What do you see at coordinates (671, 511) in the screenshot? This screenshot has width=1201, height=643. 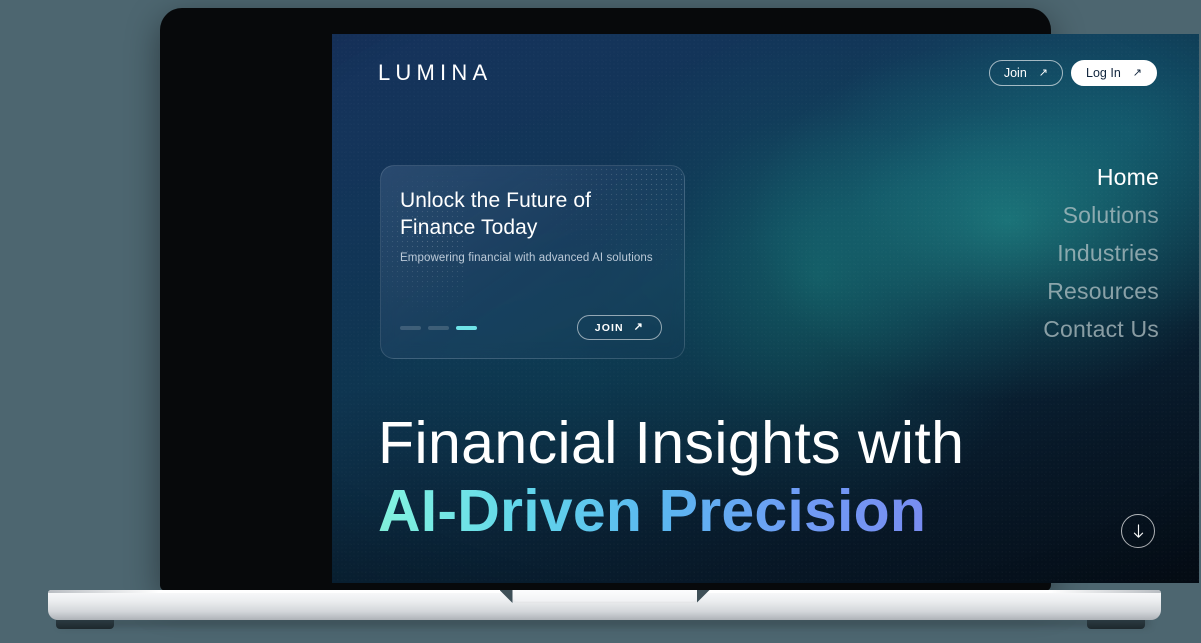 I see `hero-heading-line-2: AI-Driven Precision` at bounding box center [671, 511].